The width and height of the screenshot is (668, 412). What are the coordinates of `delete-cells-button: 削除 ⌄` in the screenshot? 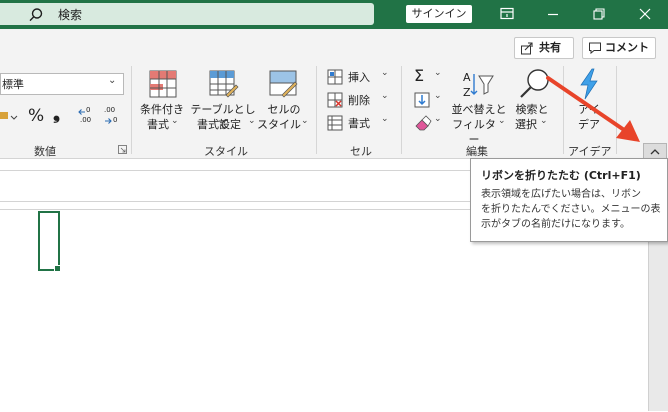 It's located at (360, 100).